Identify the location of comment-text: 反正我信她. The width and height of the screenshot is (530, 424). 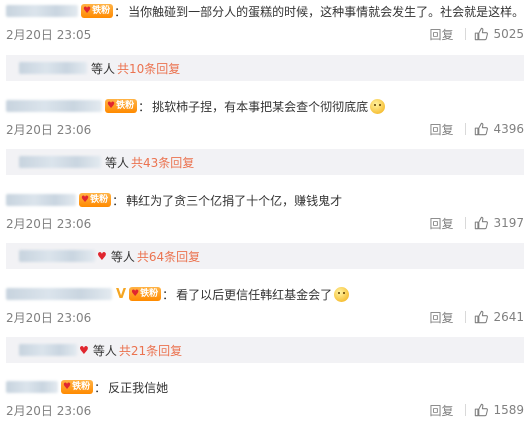
(138, 387).